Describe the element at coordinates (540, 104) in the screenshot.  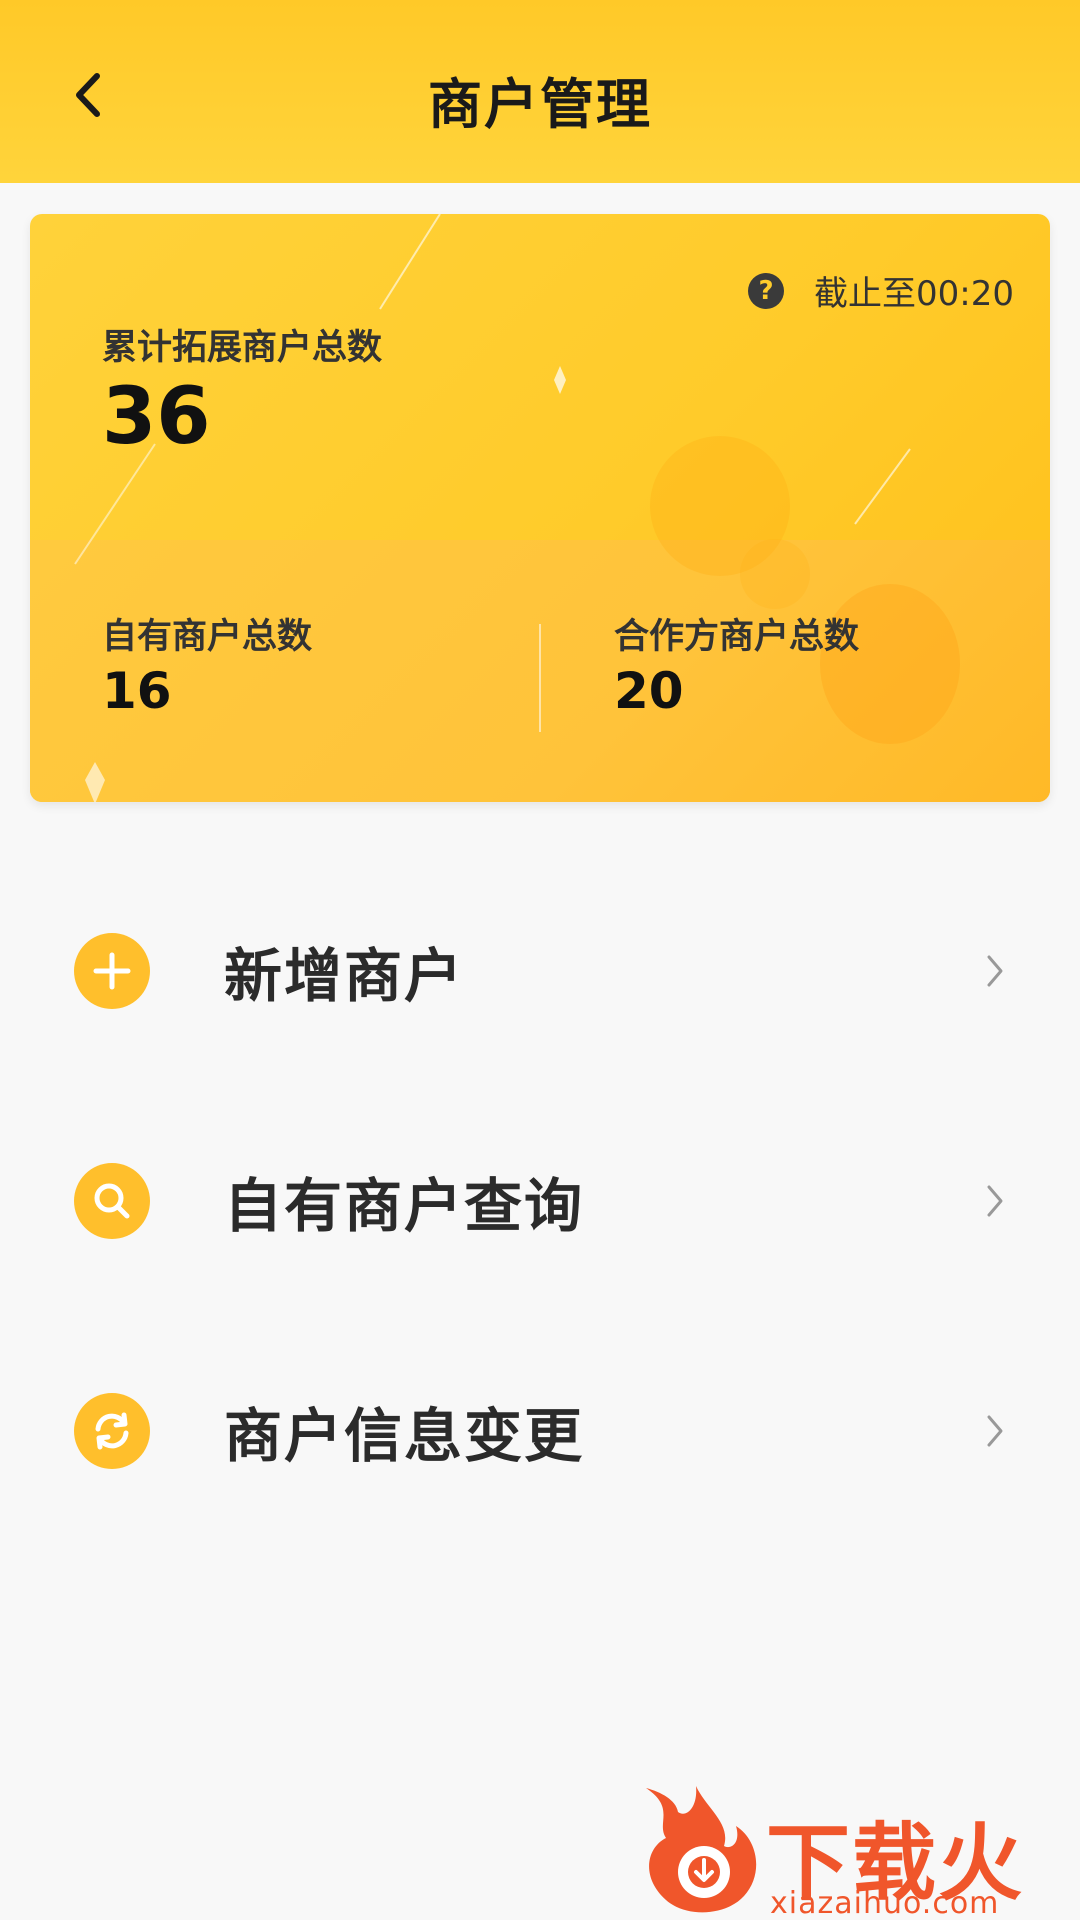
I see `page-title: 商户管理` at that location.